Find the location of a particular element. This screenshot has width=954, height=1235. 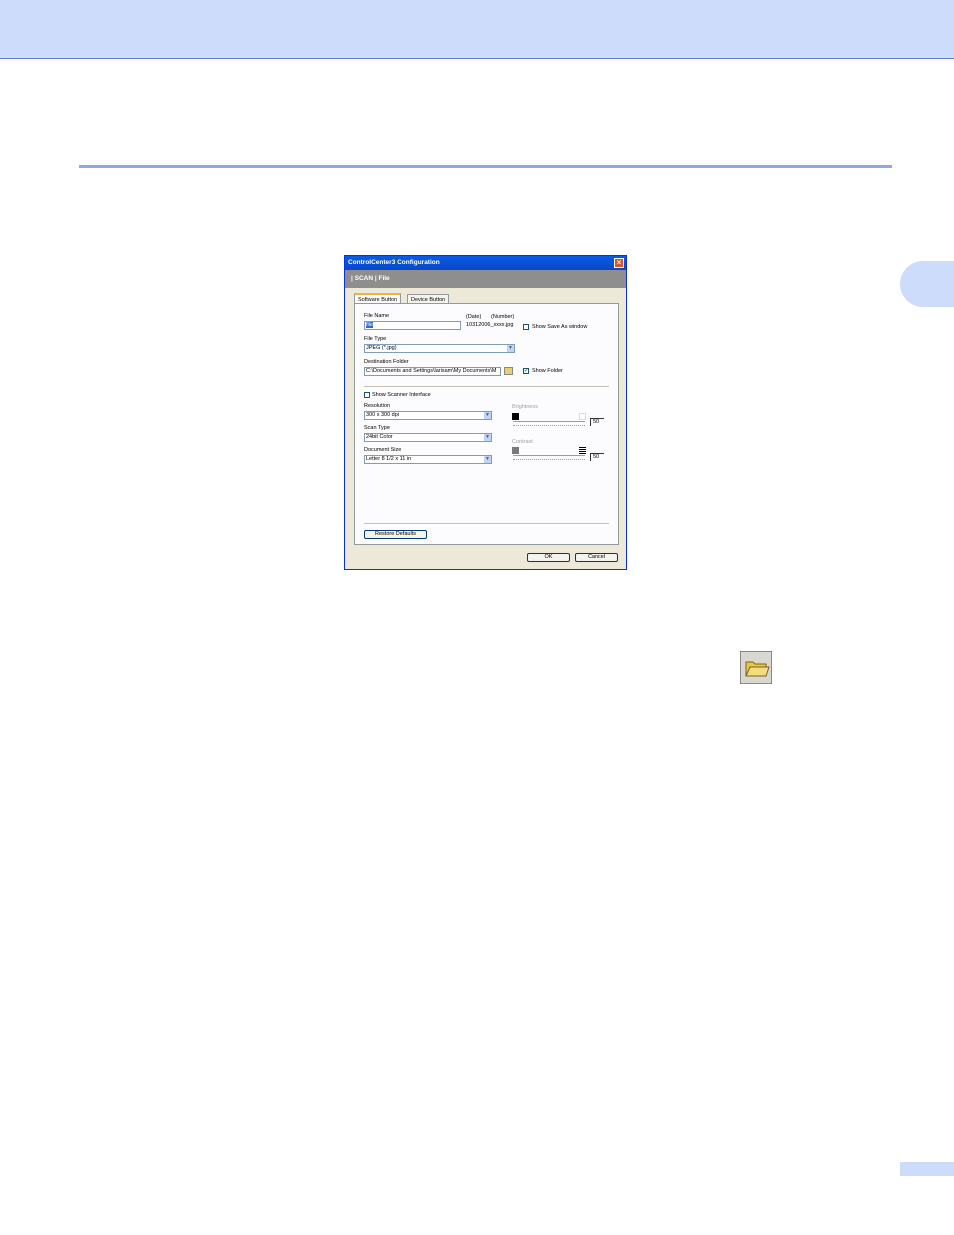

show-scanner-interface-checkbox is located at coordinates (367, 395).